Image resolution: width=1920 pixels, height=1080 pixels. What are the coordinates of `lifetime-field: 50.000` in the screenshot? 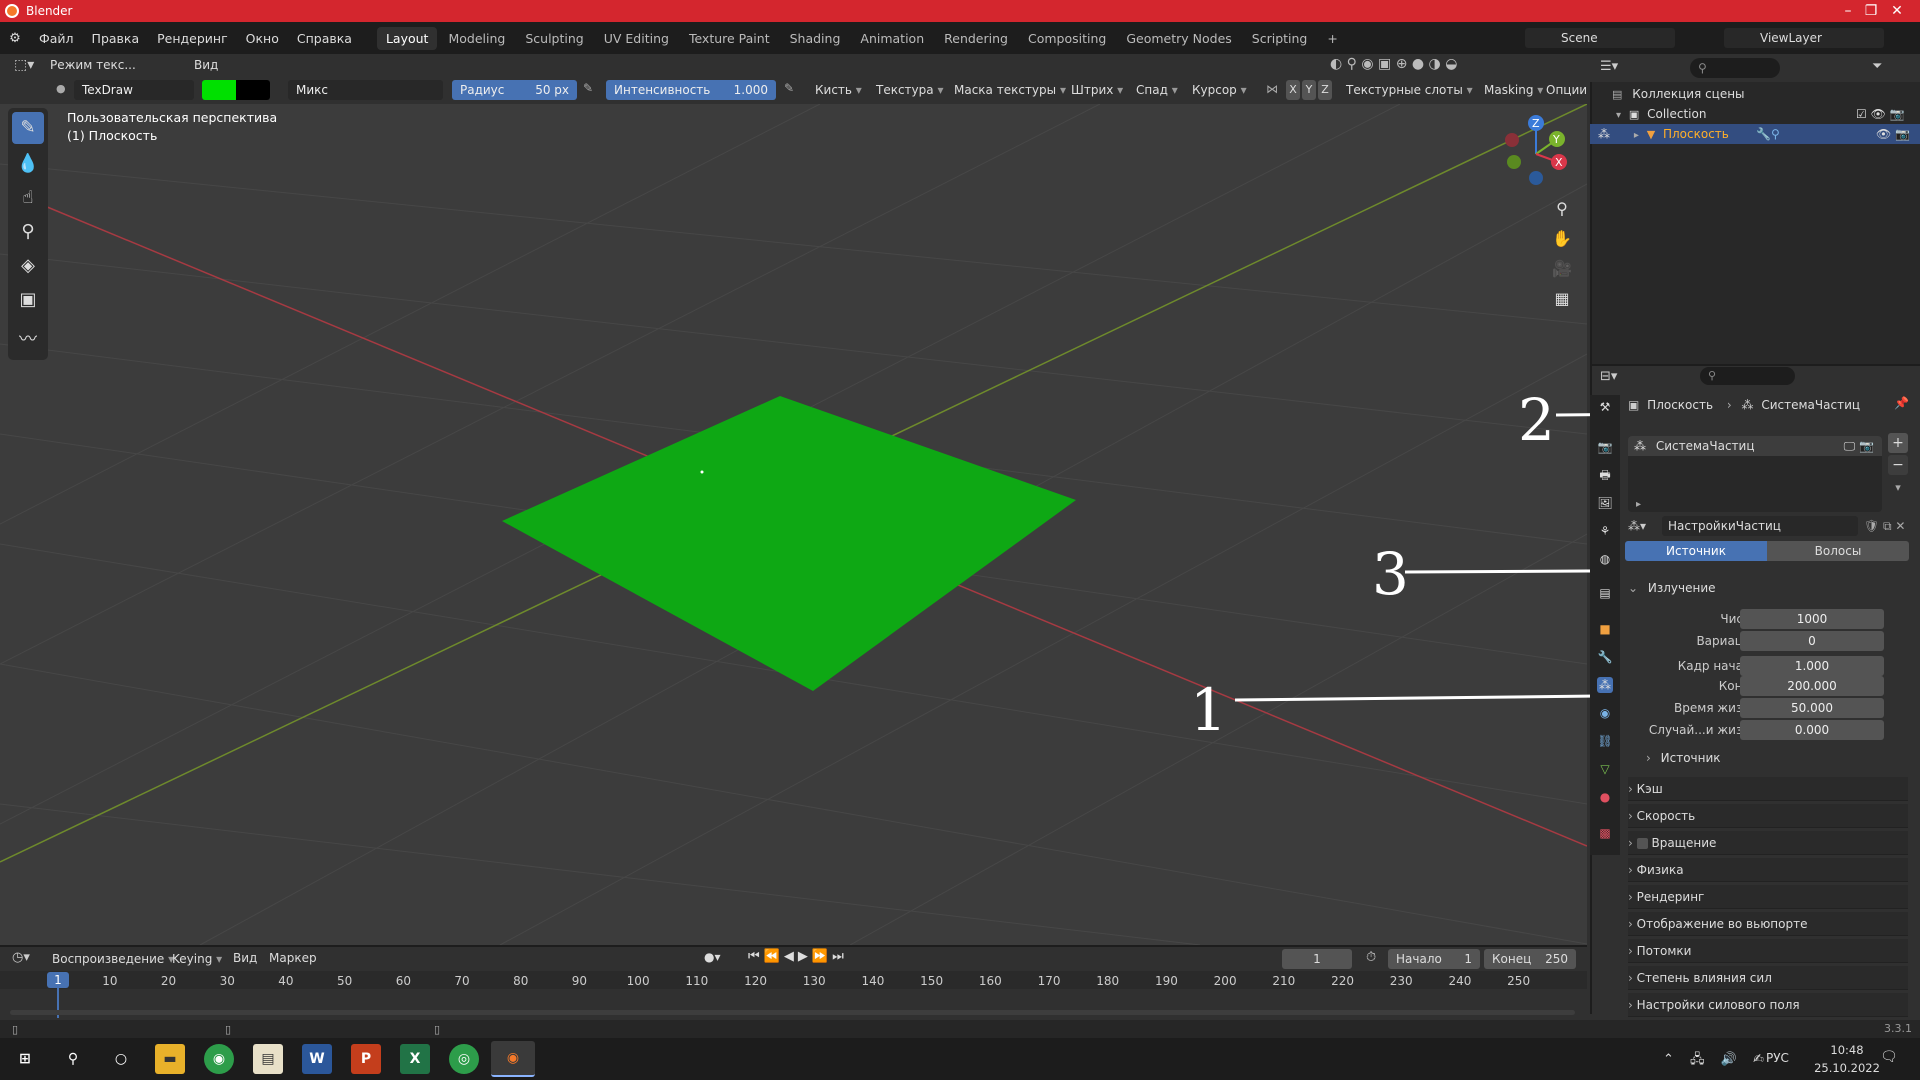 It's located at (1812, 708).